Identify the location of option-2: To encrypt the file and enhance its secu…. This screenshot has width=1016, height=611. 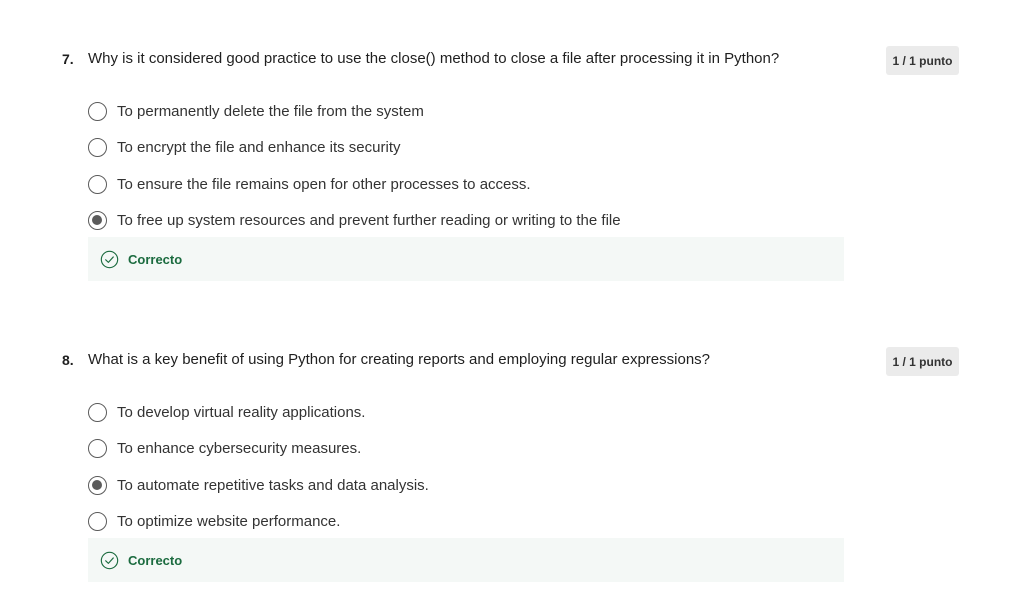
(354, 148).